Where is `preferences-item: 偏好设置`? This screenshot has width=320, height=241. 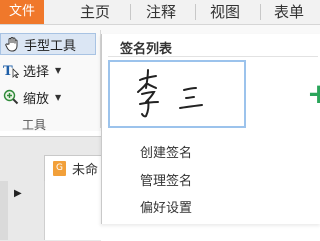 preferences-item: 偏好设置 is located at coordinates (166, 206).